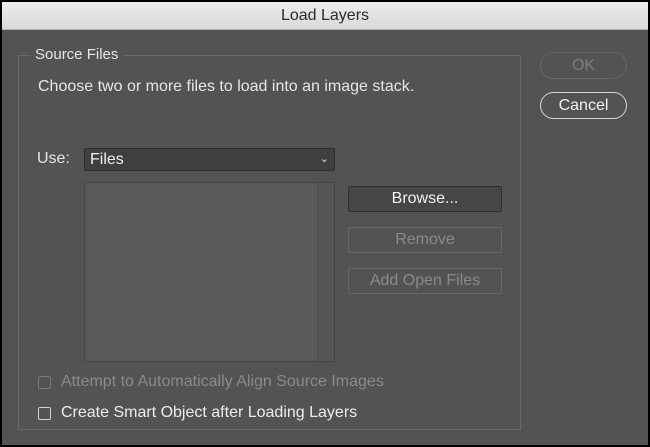 Image resolution: width=650 pixels, height=447 pixels. I want to click on smart-object-label: Create Smart Object after Loading Layers, so click(209, 412).